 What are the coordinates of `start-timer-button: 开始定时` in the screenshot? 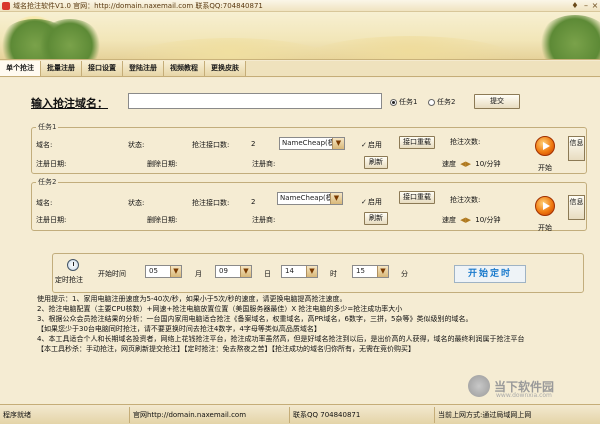 It's located at (490, 274).